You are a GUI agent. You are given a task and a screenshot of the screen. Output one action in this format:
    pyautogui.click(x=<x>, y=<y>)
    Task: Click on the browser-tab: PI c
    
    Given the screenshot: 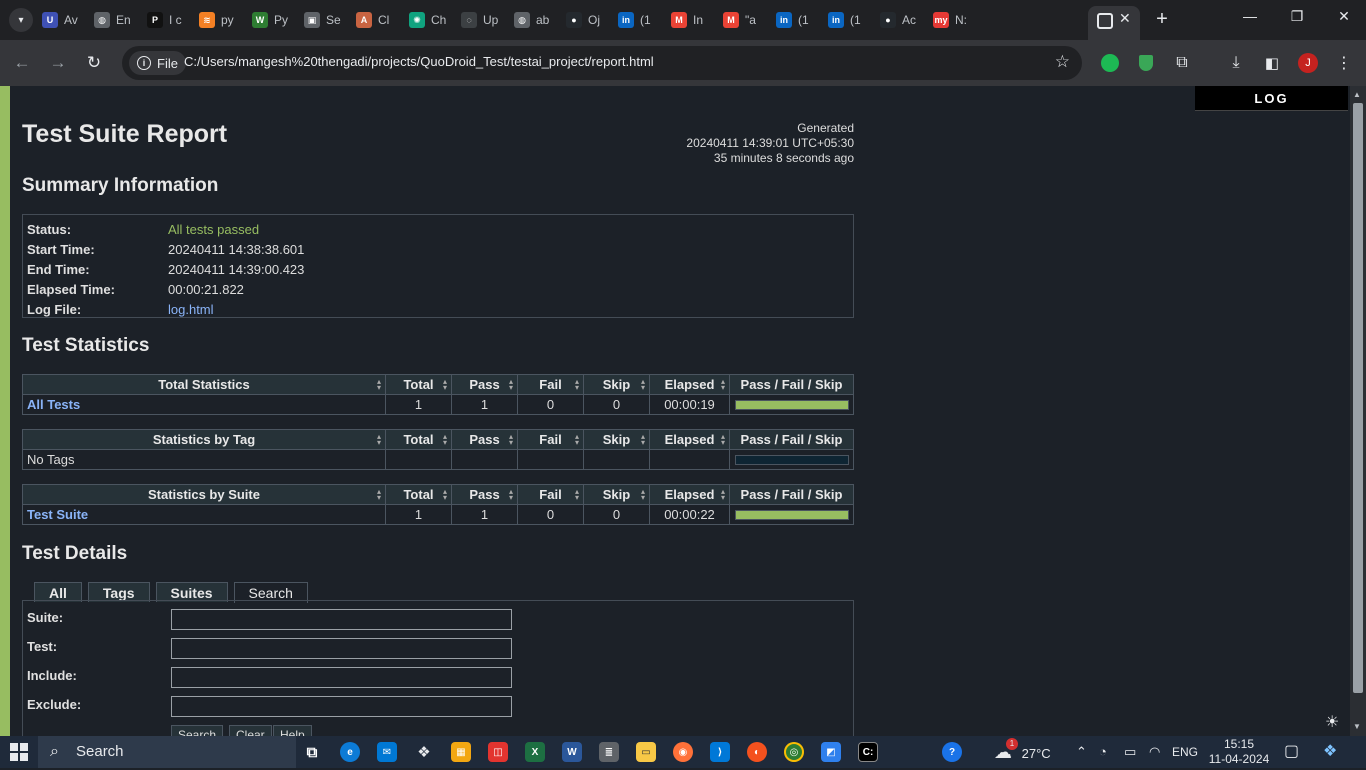 What is the action you would take?
    pyautogui.click(x=170, y=20)
    